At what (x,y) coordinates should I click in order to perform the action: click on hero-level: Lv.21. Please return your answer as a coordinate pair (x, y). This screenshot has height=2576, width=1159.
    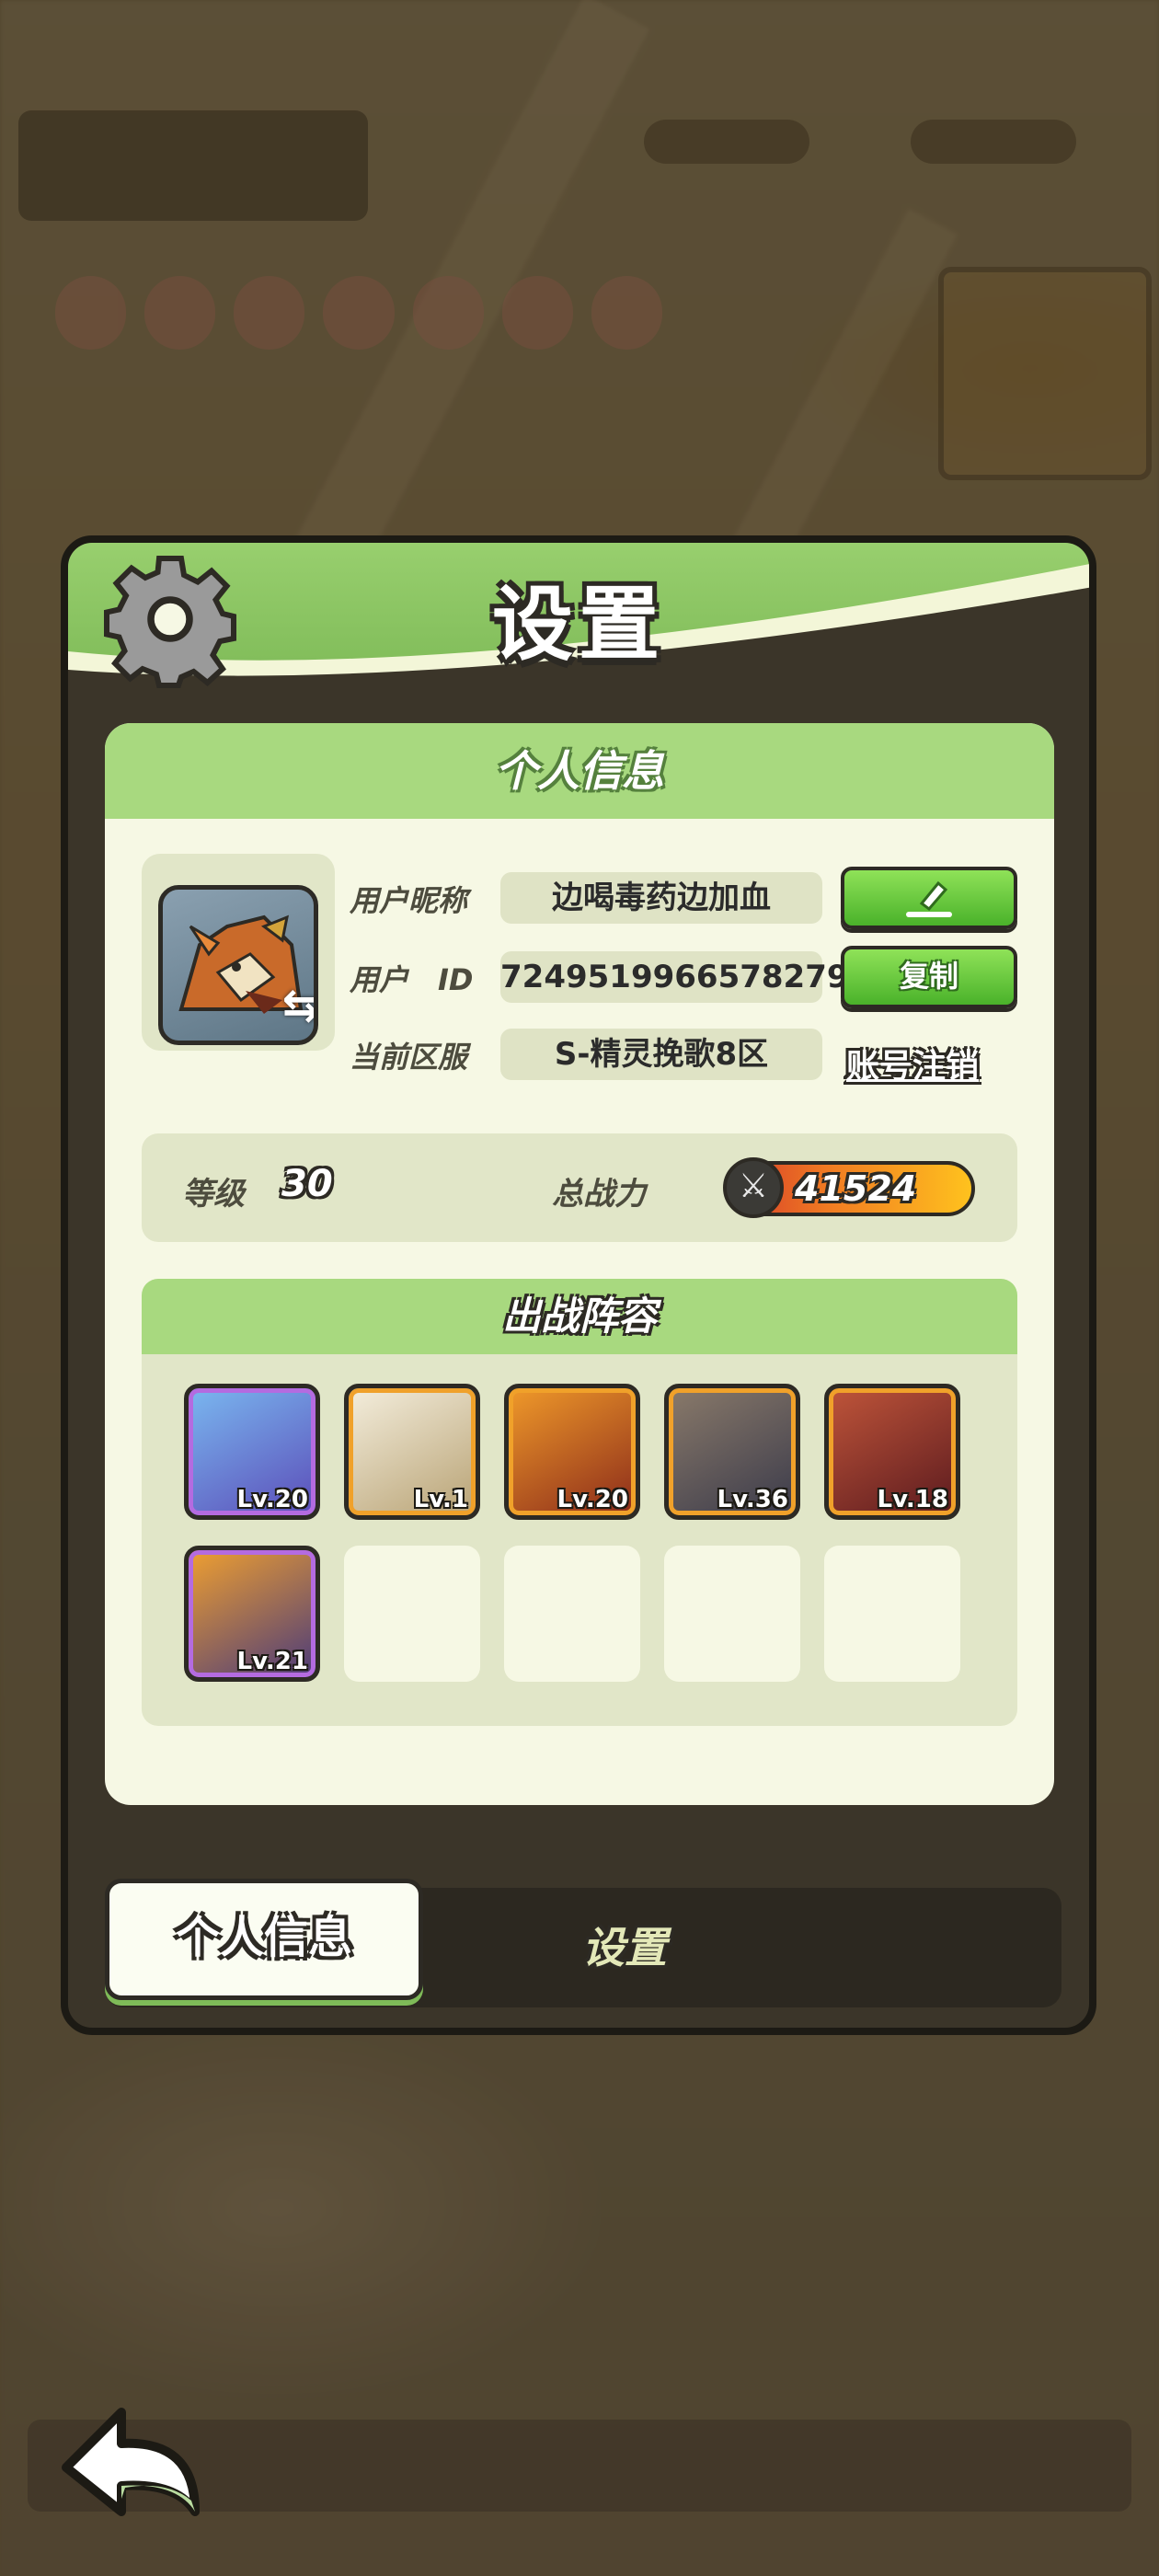
    Looking at the image, I should click on (272, 1661).